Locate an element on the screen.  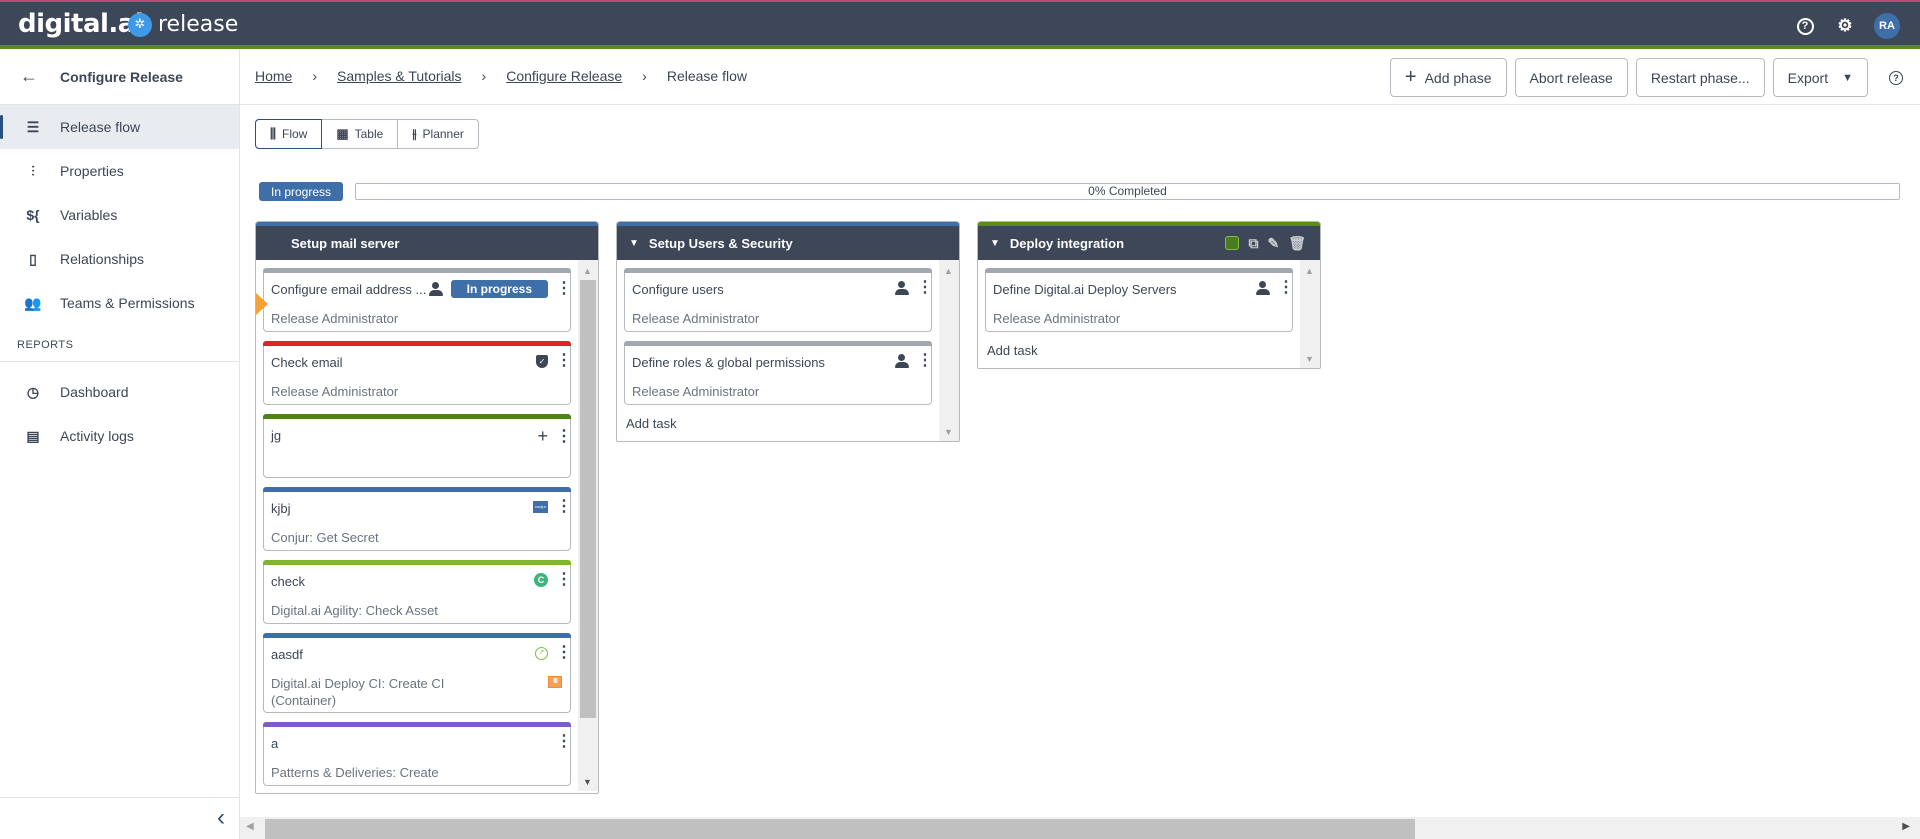
settings-button: ⚙ is located at coordinates (1845, 26).